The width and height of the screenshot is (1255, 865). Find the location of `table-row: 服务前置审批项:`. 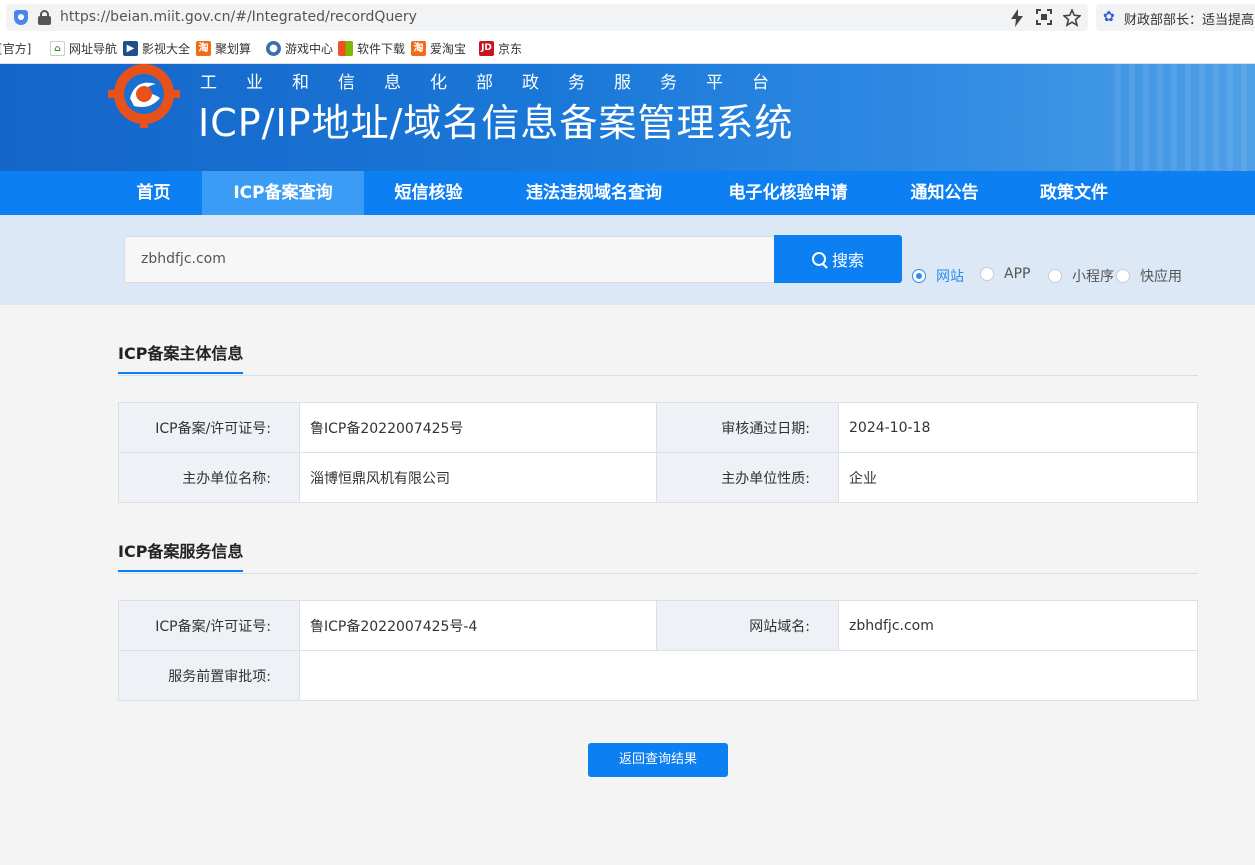

table-row: 服务前置审批项: is located at coordinates (658, 675).